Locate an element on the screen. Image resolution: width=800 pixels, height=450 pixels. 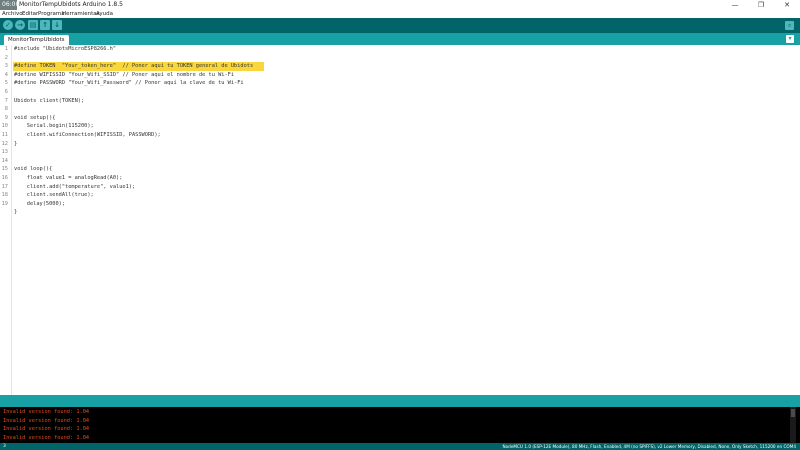
window-title: MonitorTempUbidots Arduino 1.8.5 is located at coordinates (71, 4).